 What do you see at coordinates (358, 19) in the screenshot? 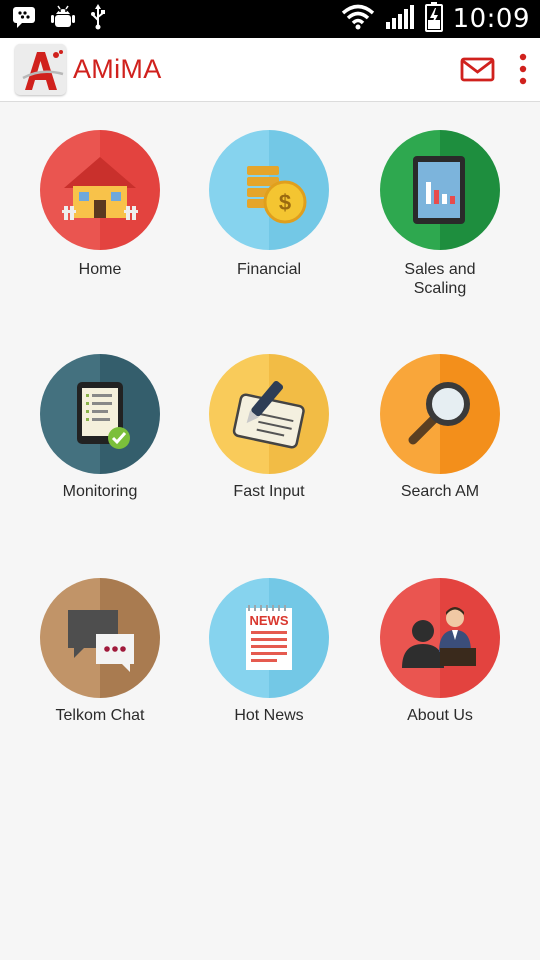
I see `wifi-icon` at bounding box center [358, 19].